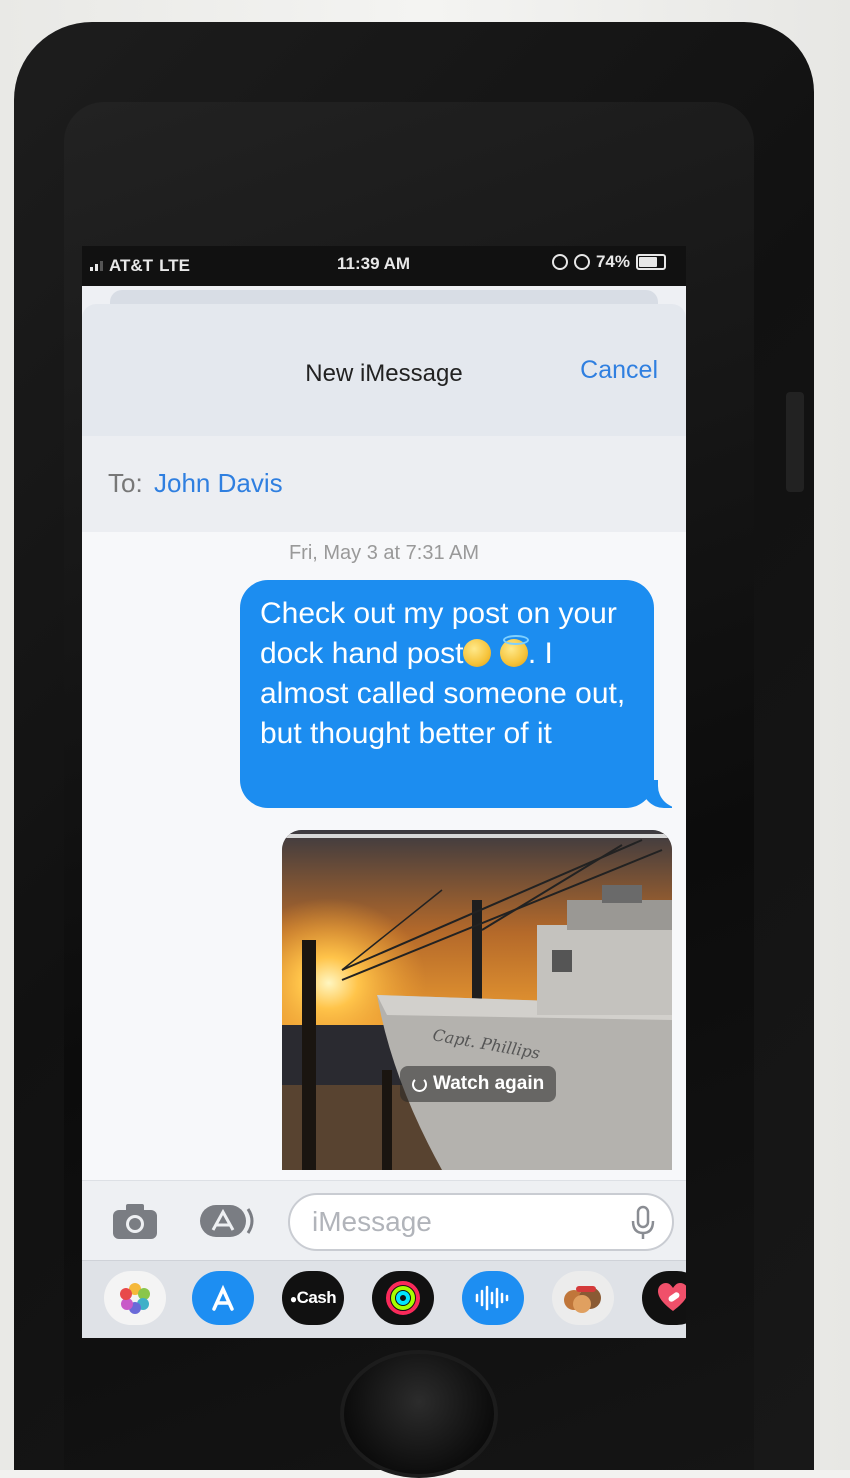 The height and width of the screenshot is (1478, 850). I want to click on app-store-app-button, so click(223, 1298).